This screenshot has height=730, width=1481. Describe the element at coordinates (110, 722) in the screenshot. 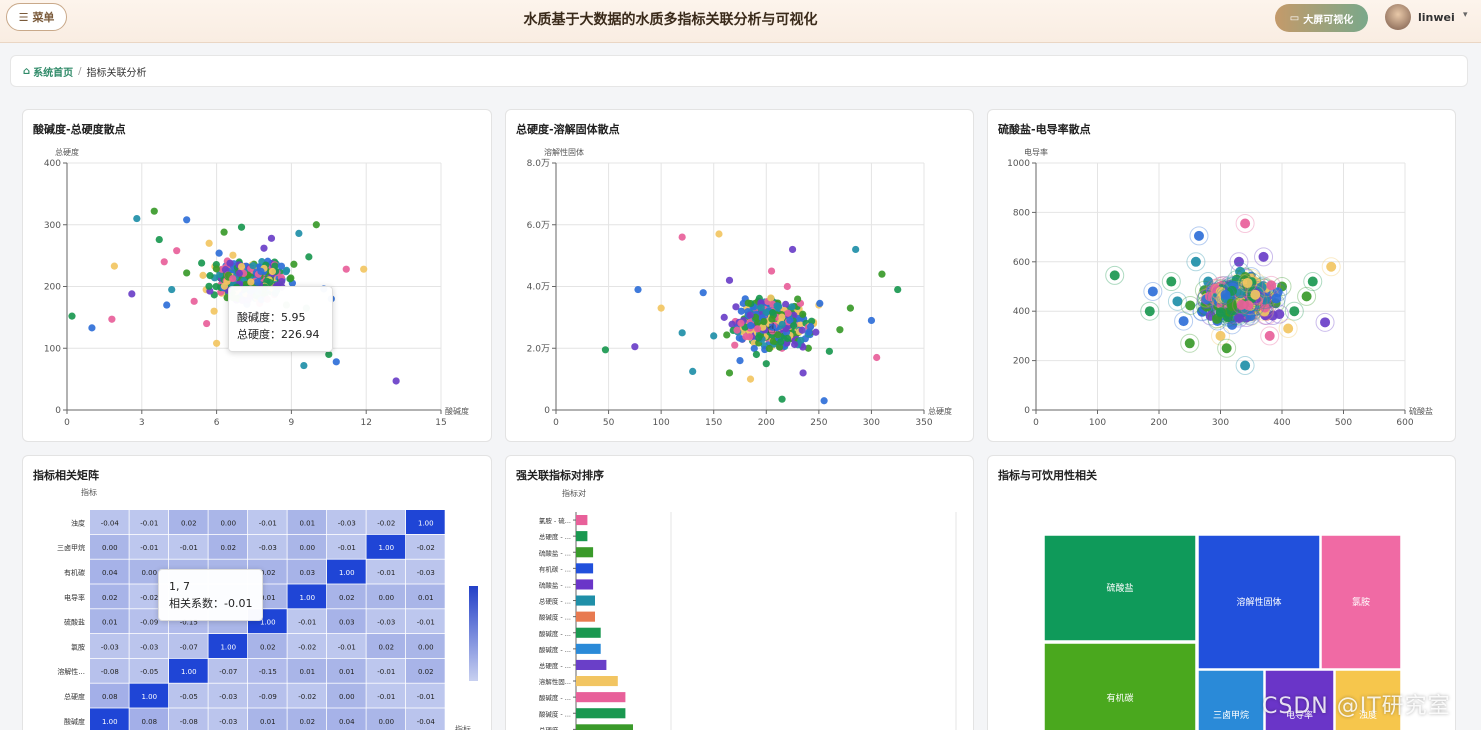

I see `heatmap-cell-label: 1.00` at that location.